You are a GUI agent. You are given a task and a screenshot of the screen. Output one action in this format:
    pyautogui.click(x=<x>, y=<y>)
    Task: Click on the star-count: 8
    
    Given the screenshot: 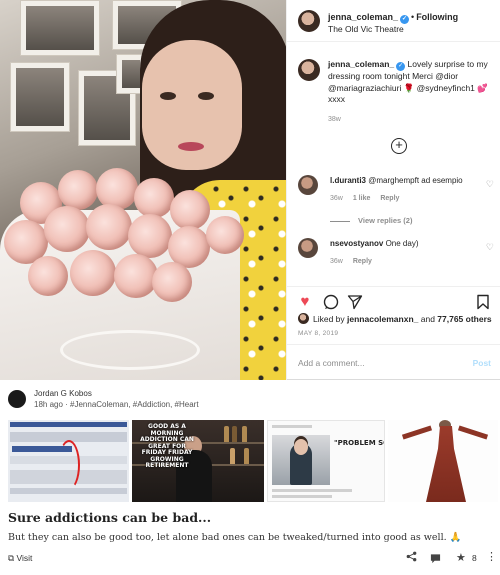 What is the action you would take?
    pyautogui.click(x=474, y=558)
    